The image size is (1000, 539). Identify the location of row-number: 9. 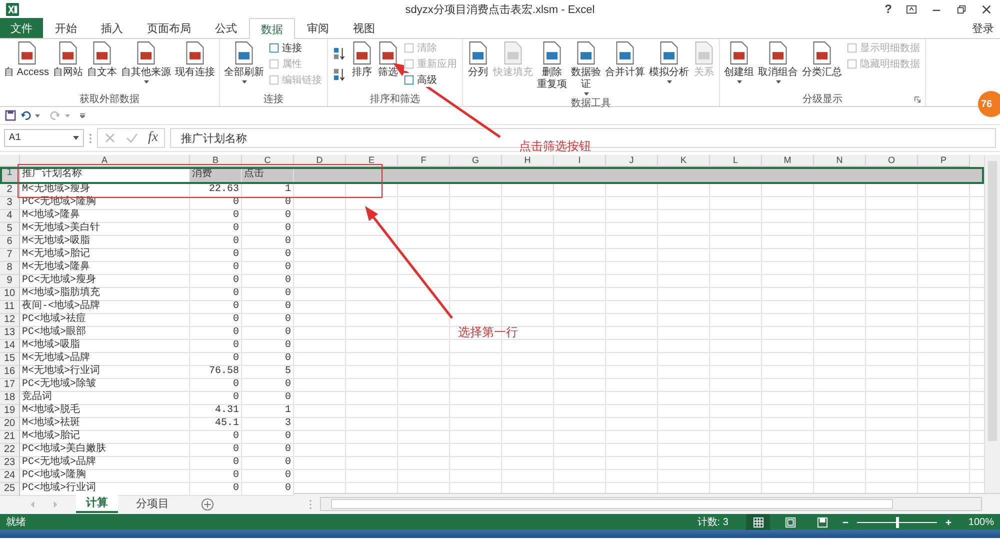
(10, 281).